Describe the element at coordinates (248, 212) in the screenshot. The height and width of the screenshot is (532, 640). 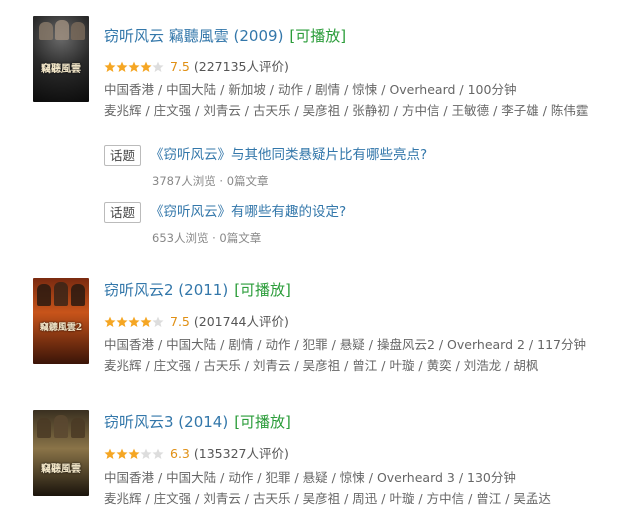
I see `topic-link: 《窃听风云》有哪些有趣的设定?` at that location.